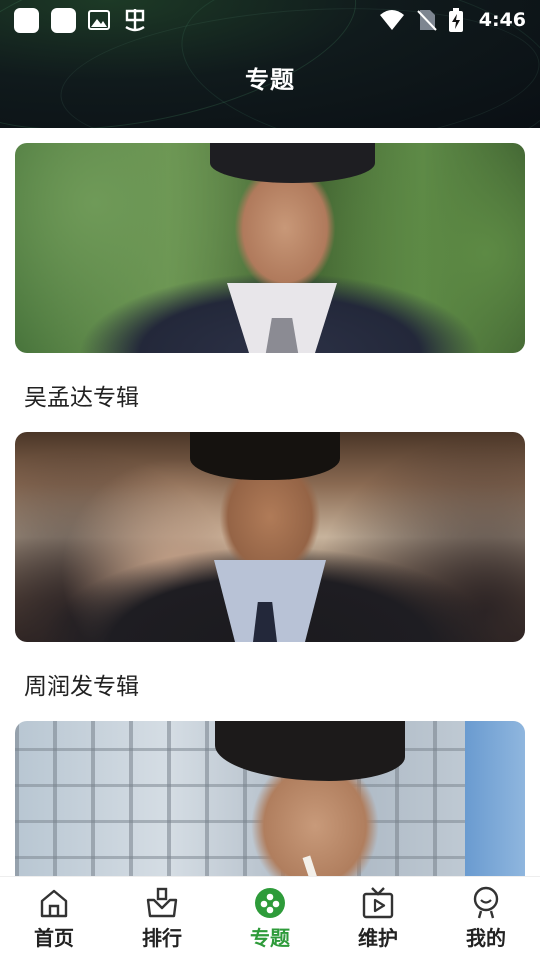 This screenshot has width=540, height=960. What do you see at coordinates (270, 80) in the screenshot?
I see `page-title: 专题` at bounding box center [270, 80].